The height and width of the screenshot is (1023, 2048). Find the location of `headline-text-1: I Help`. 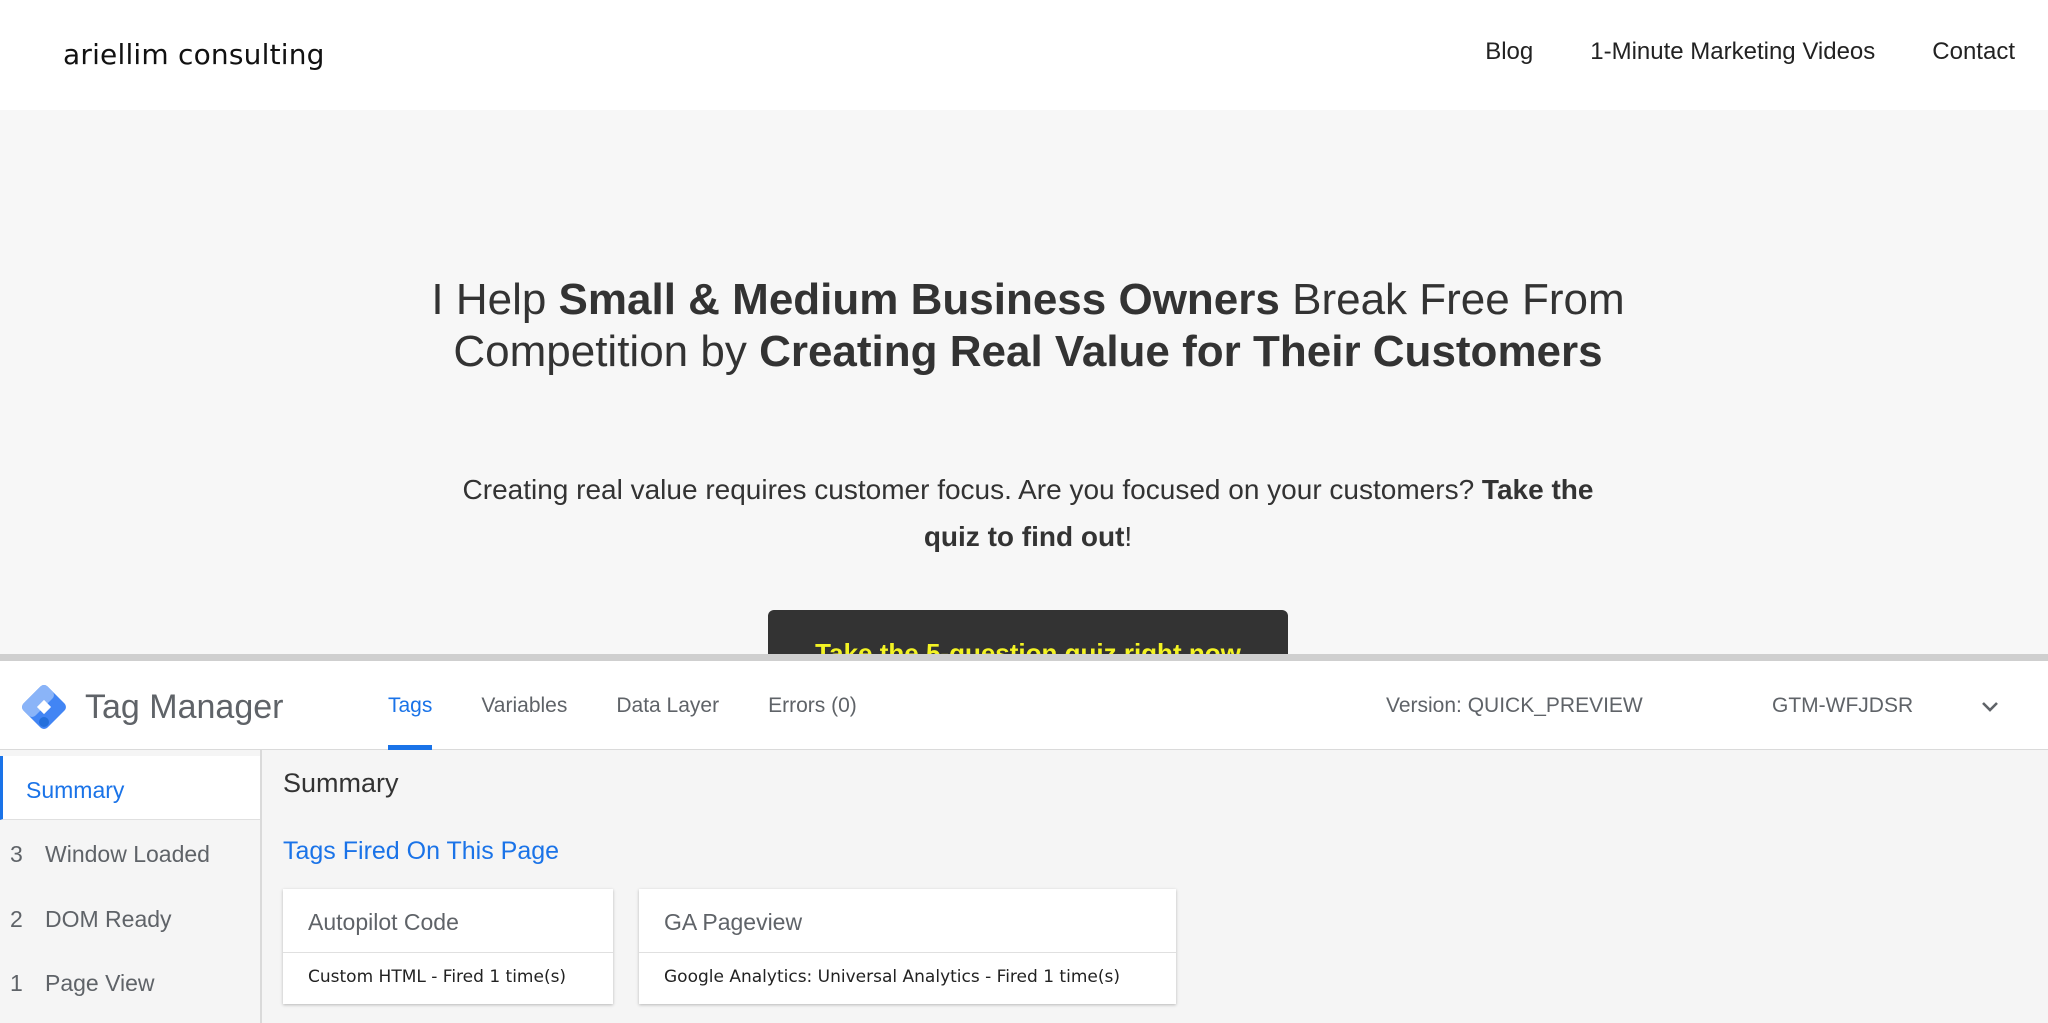

headline-text-1: I Help is located at coordinates (495, 299).